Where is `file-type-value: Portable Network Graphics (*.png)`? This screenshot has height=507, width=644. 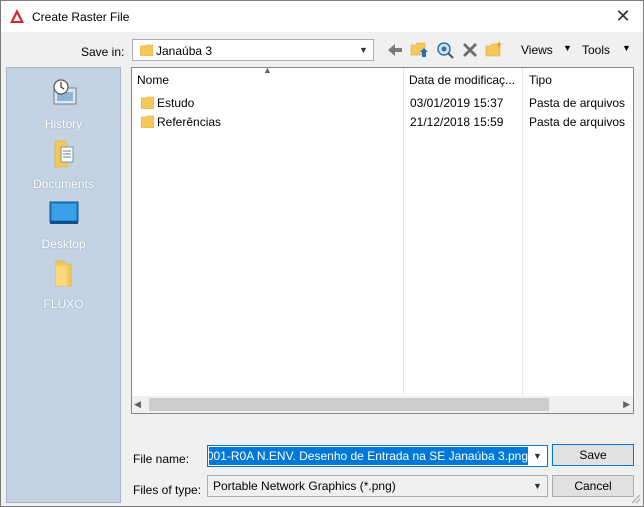
file-type-value: Portable Network Graphics (*.png) is located at coordinates (304, 486).